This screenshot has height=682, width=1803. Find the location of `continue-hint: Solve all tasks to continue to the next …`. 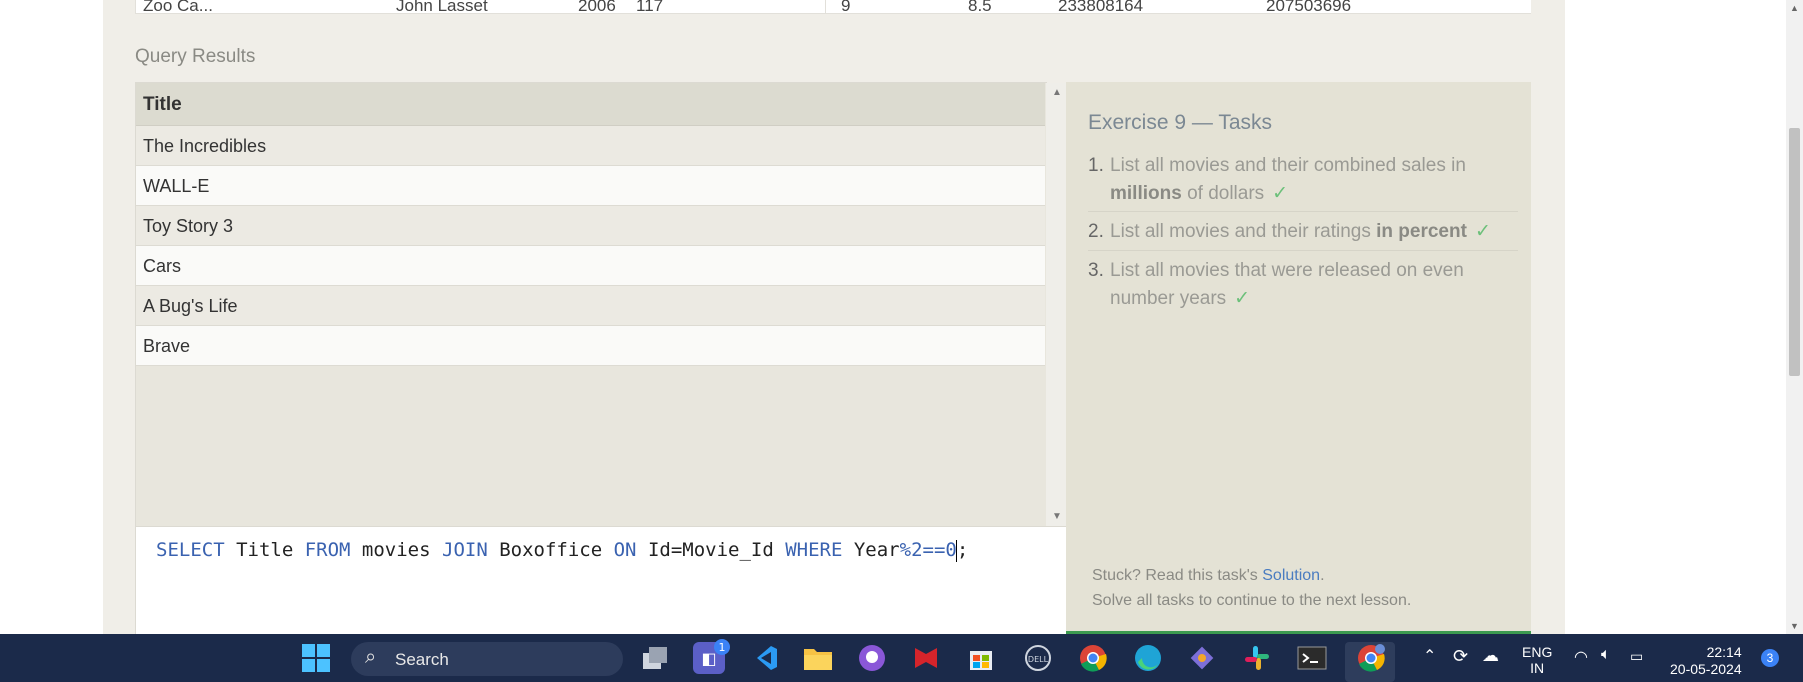

continue-hint: Solve all tasks to continue to the next … is located at coordinates (1252, 600).